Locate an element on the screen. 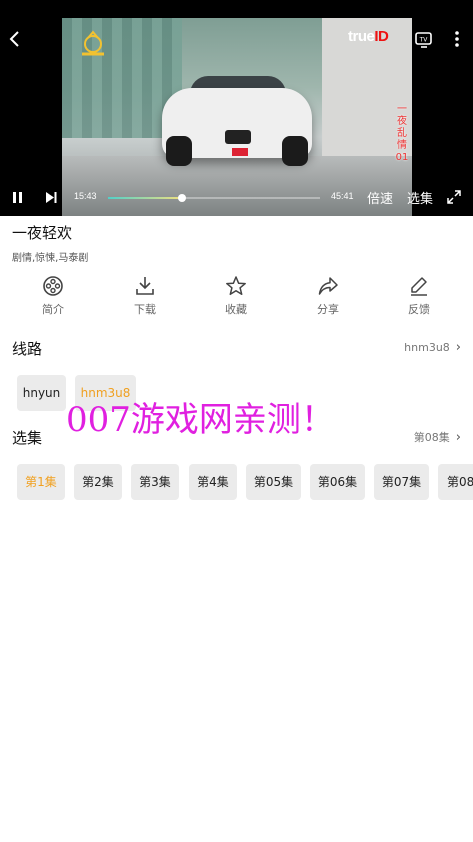 The image size is (473, 842). pause-button is located at coordinates (18, 197).